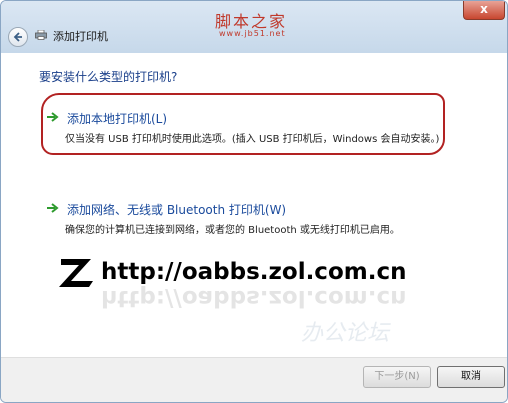 This screenshot has width=508, height=403. I want to click on back-arrow-icon, so click(17, 37).